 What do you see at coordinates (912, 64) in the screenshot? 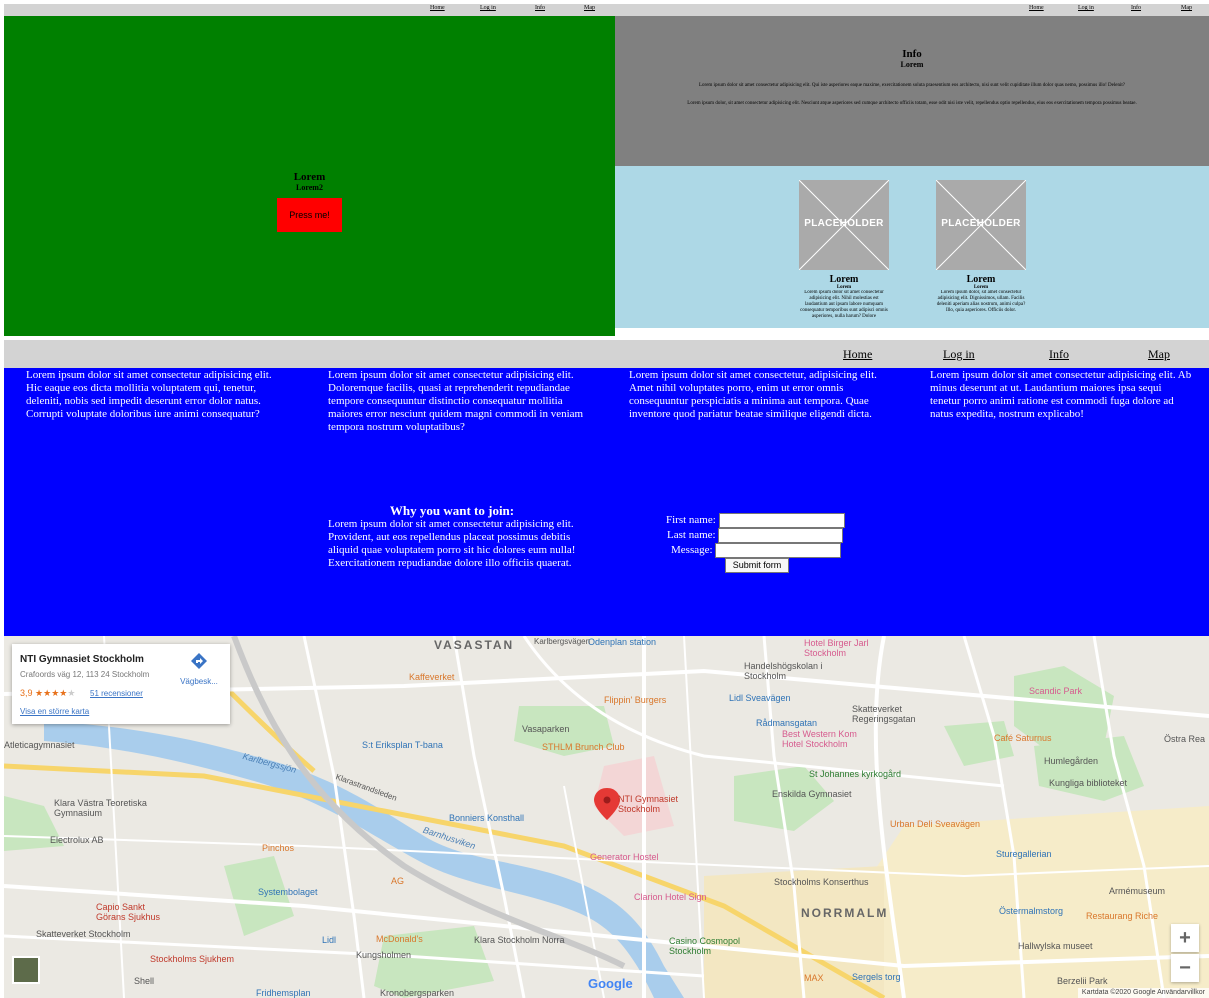
I see `info-subtitle: Lorem` at bounding box center [912, 64].